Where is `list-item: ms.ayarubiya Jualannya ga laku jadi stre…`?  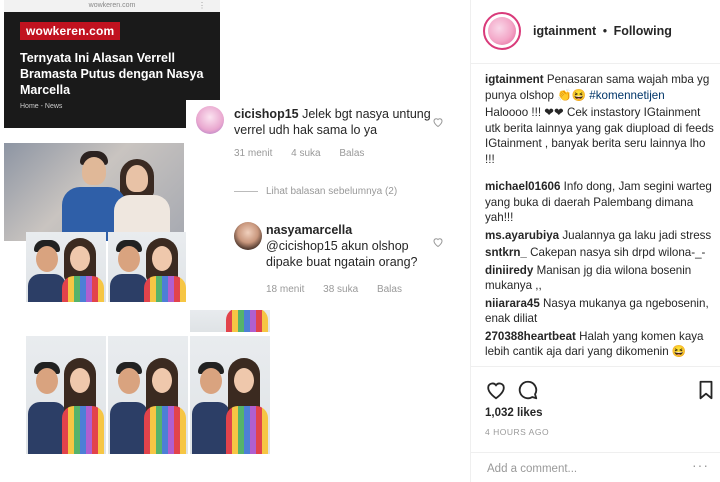 list-item: ms.ayarubiya Jualannya ga laku jadi stre… is located at coordinates (600, 236).